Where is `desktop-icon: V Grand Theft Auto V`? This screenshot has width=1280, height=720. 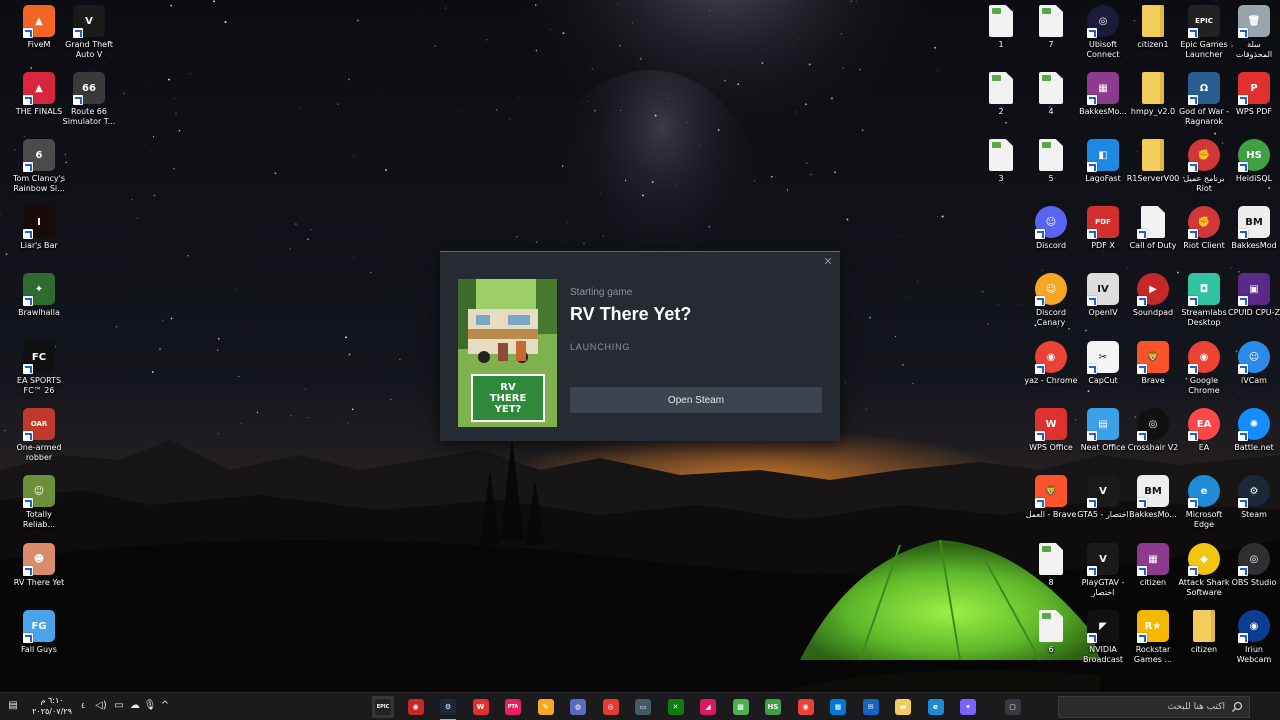 desktop-icon: V Grand Theft Auto V is located at coordinates (89, 37).